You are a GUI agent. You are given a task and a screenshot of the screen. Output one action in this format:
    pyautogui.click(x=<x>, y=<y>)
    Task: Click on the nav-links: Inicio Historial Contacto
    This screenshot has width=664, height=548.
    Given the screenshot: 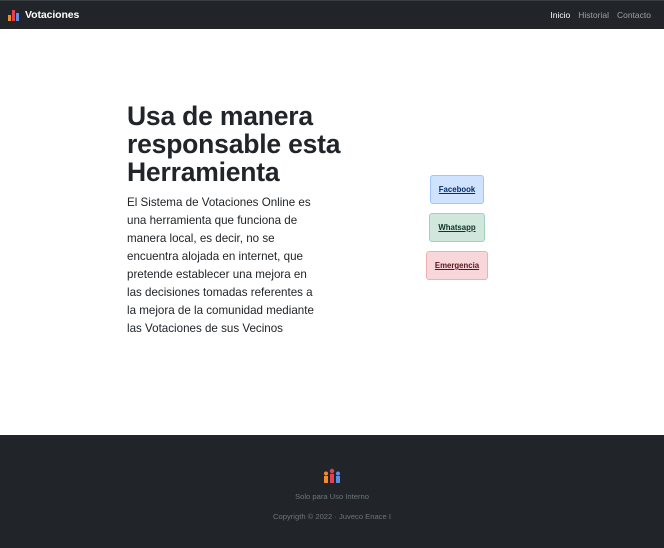 What is the action you would take?
    pyautogui.click(x=600, y=15)
    